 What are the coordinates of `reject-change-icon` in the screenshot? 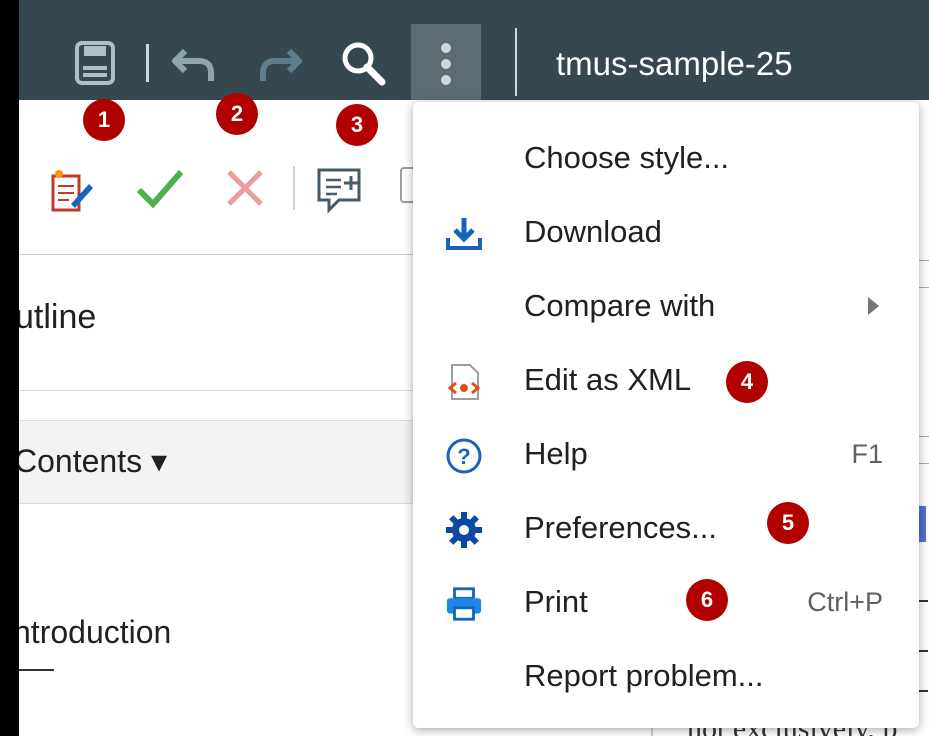 It's located at (245, 190).